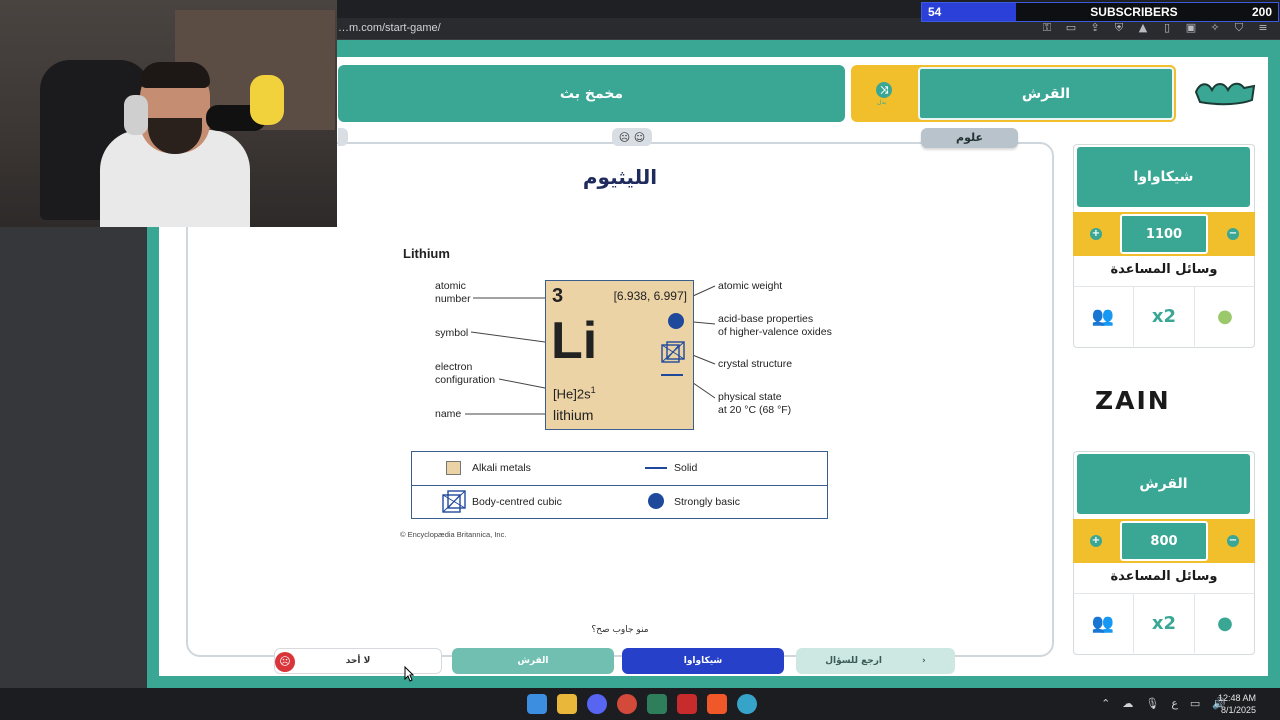 This screenshot has height=720, width=1280. Describe the element at coordinates (358, 661) in the screenshot. I see `no-one-button: ☹ لا أحد` at that location.